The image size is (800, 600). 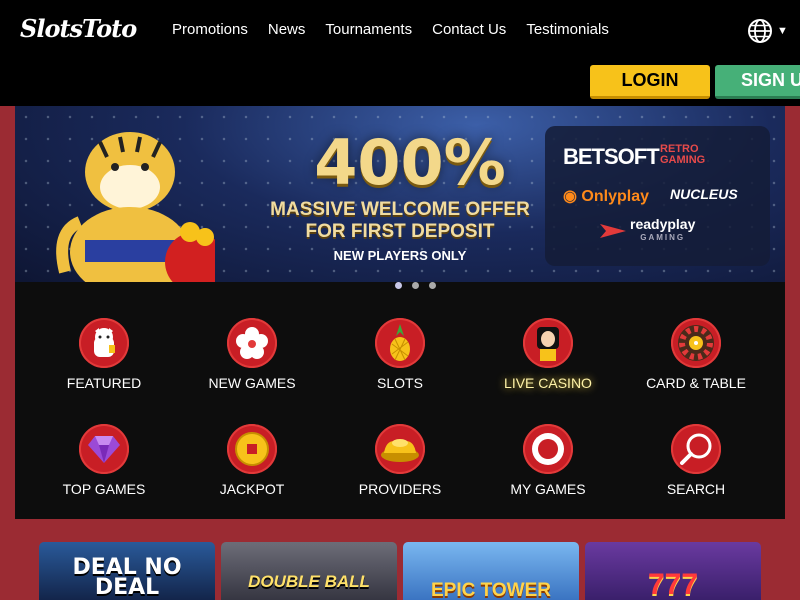 I want to click on gold-ingot-icon, so click(x=400, y=449).